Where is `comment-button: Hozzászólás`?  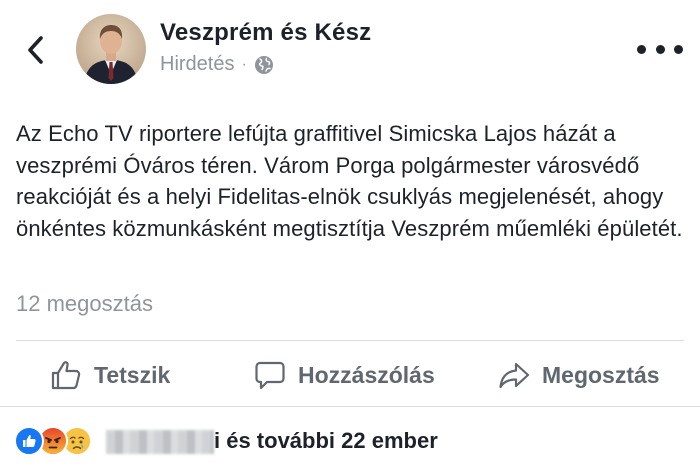
comment-button: Hozzászólás is located at coordinates (344, 375).